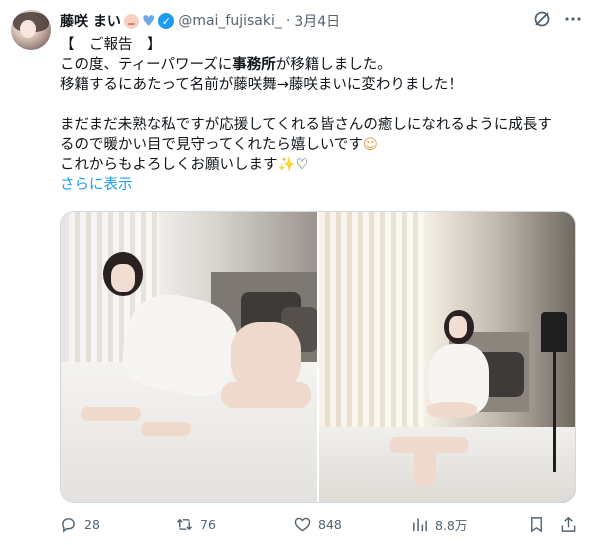 The height and width of the screenshot is (545, 590). Describe the element at coordinates (286, 165) in the screenshot. I see `sparkles-emoji-icon: ✨` at that location.